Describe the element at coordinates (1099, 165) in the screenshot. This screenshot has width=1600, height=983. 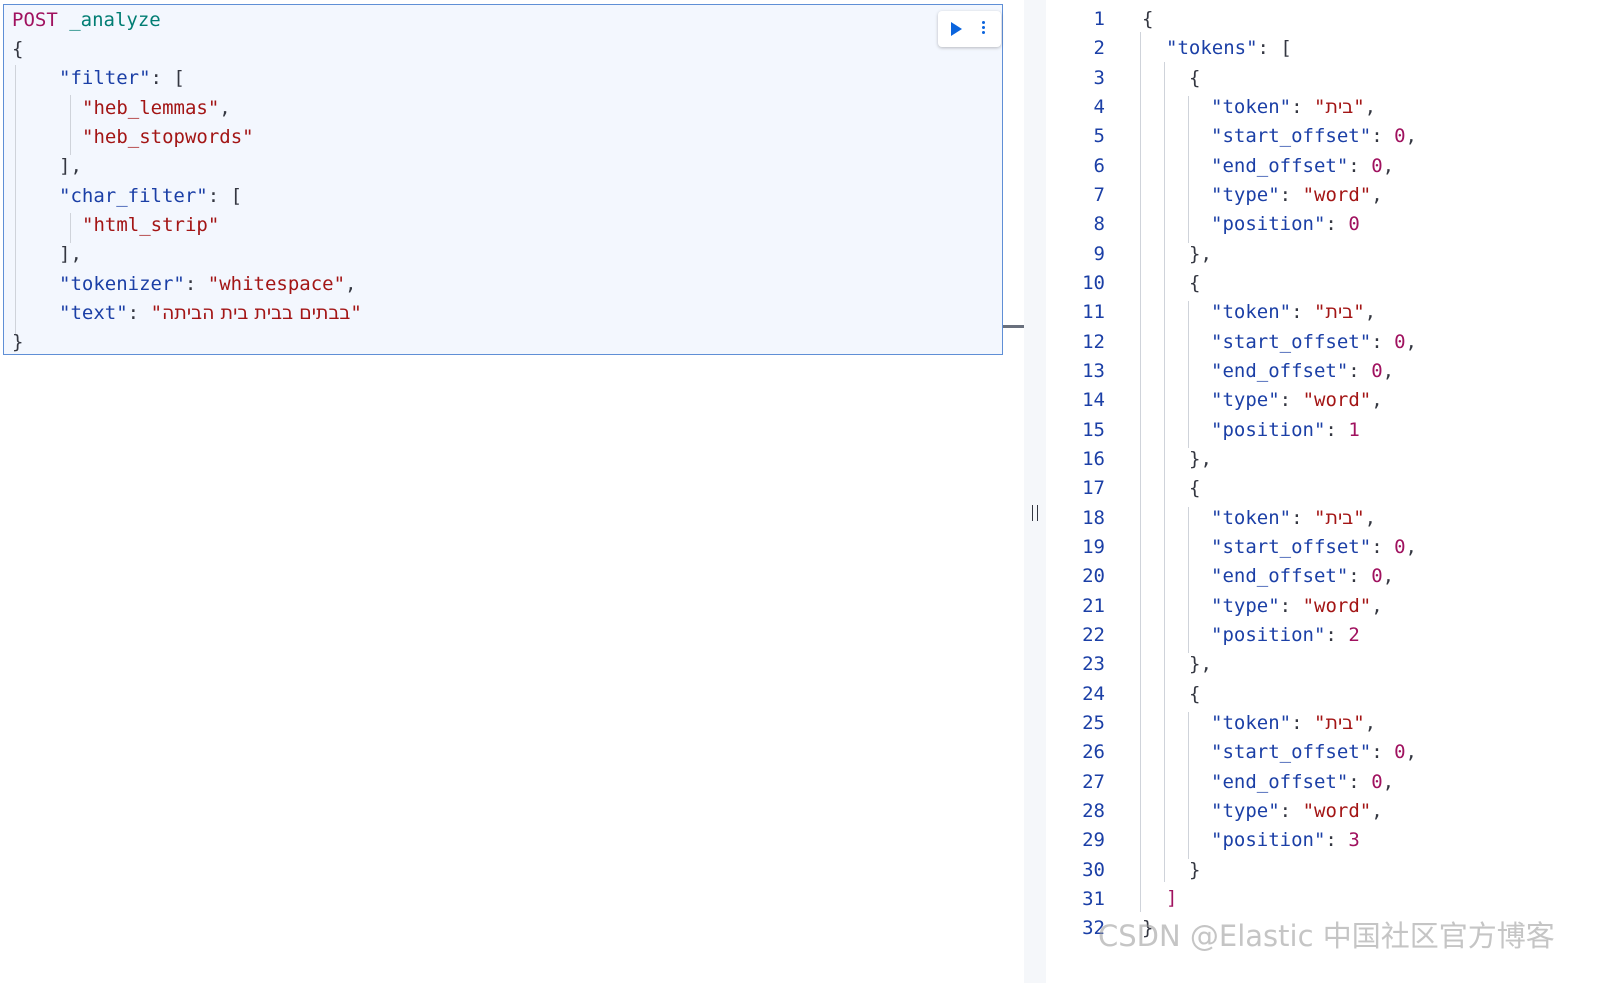
I see `line-number: 6` at that location.